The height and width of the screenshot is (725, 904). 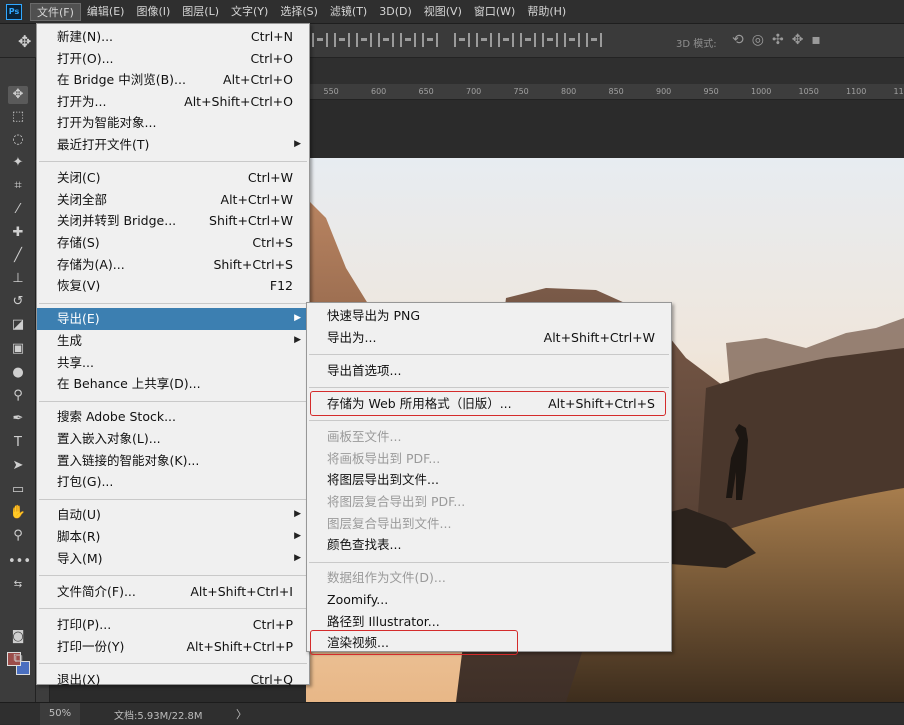 What do you see at coordinates (173, 145) in the screenshot?
I see `file-menu-item: 最近打开文件(T)▶` at bounding box center [173, 145].